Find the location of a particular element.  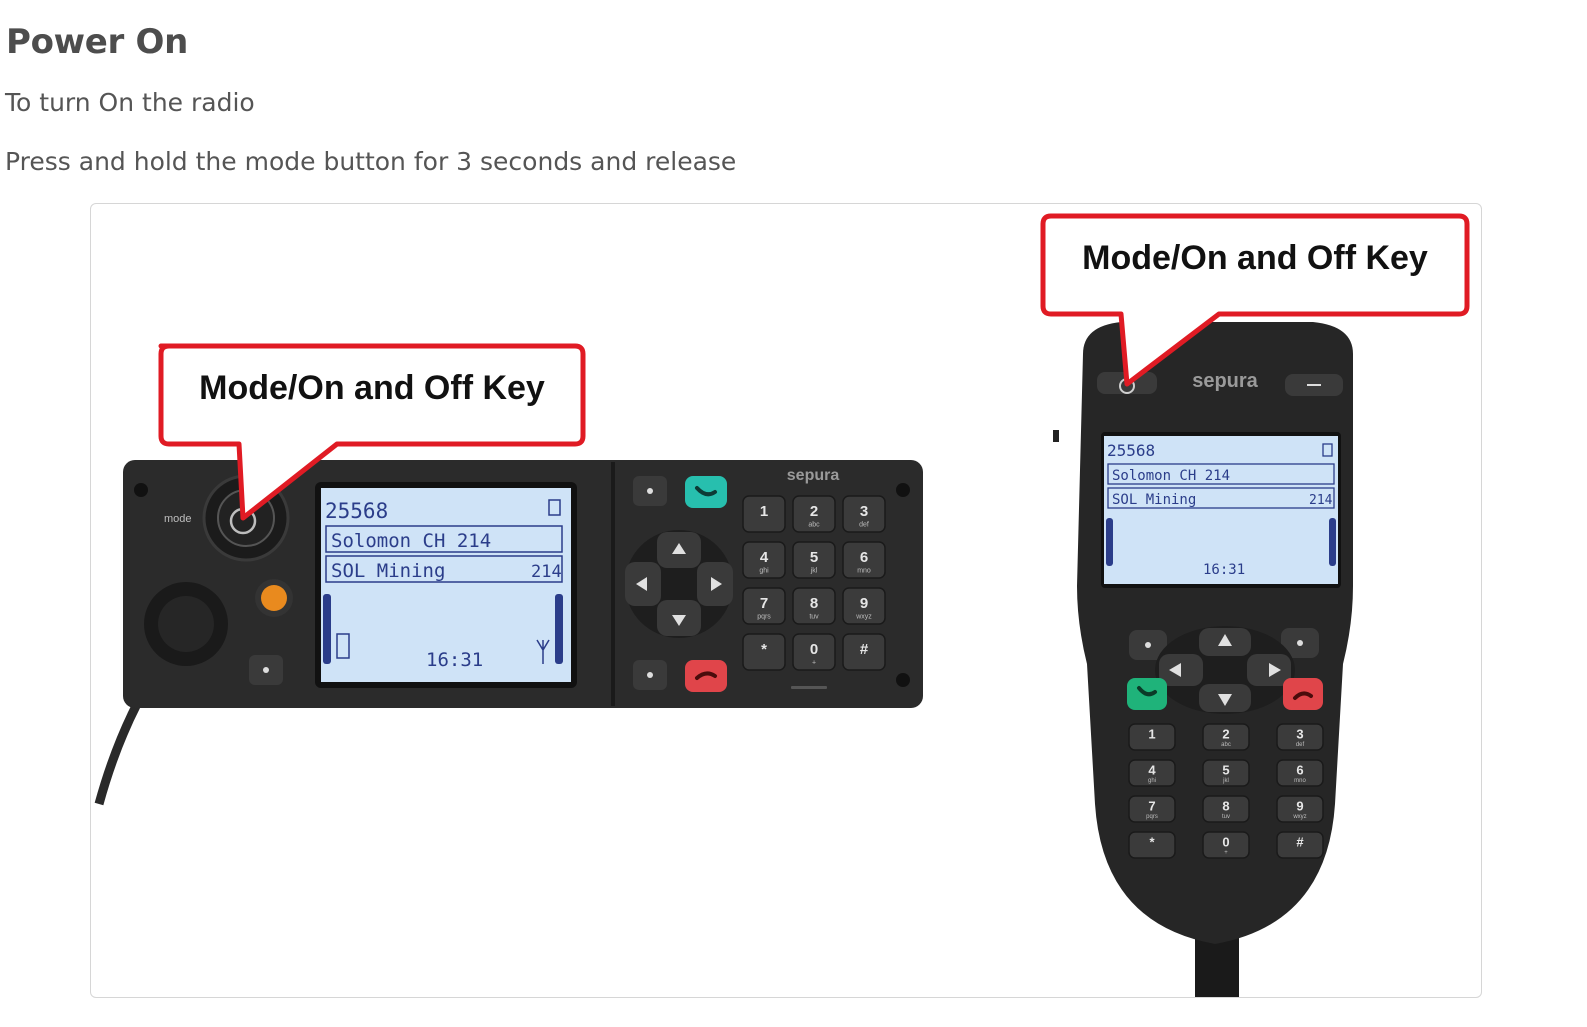

keypad-key: 7pqrs is located at coordinates (1152, 809).